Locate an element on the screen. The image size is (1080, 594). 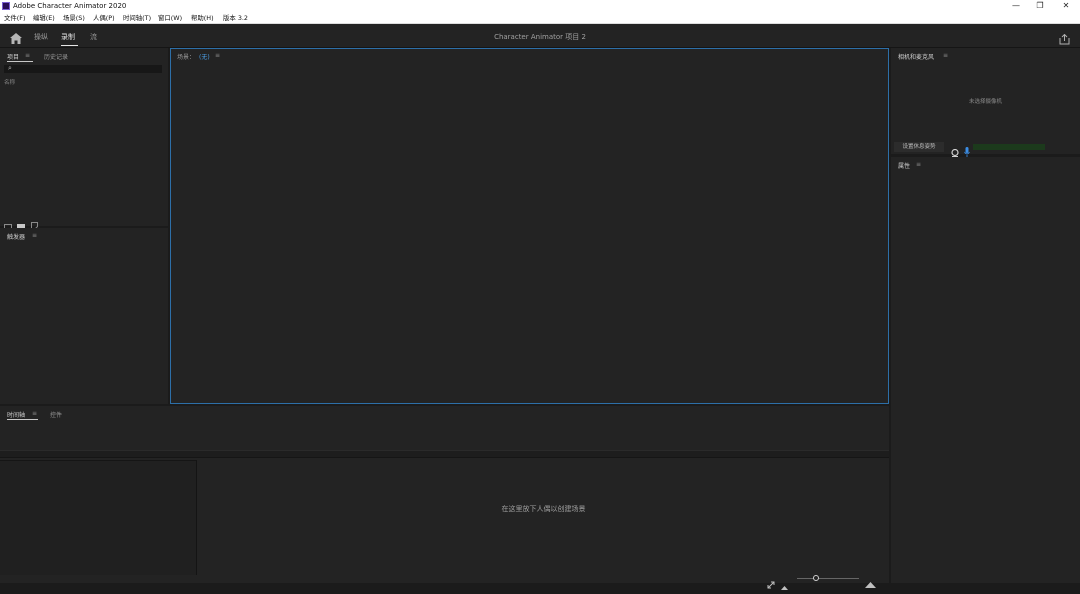
zoom-slider-track is located at coordinates (828, 578).